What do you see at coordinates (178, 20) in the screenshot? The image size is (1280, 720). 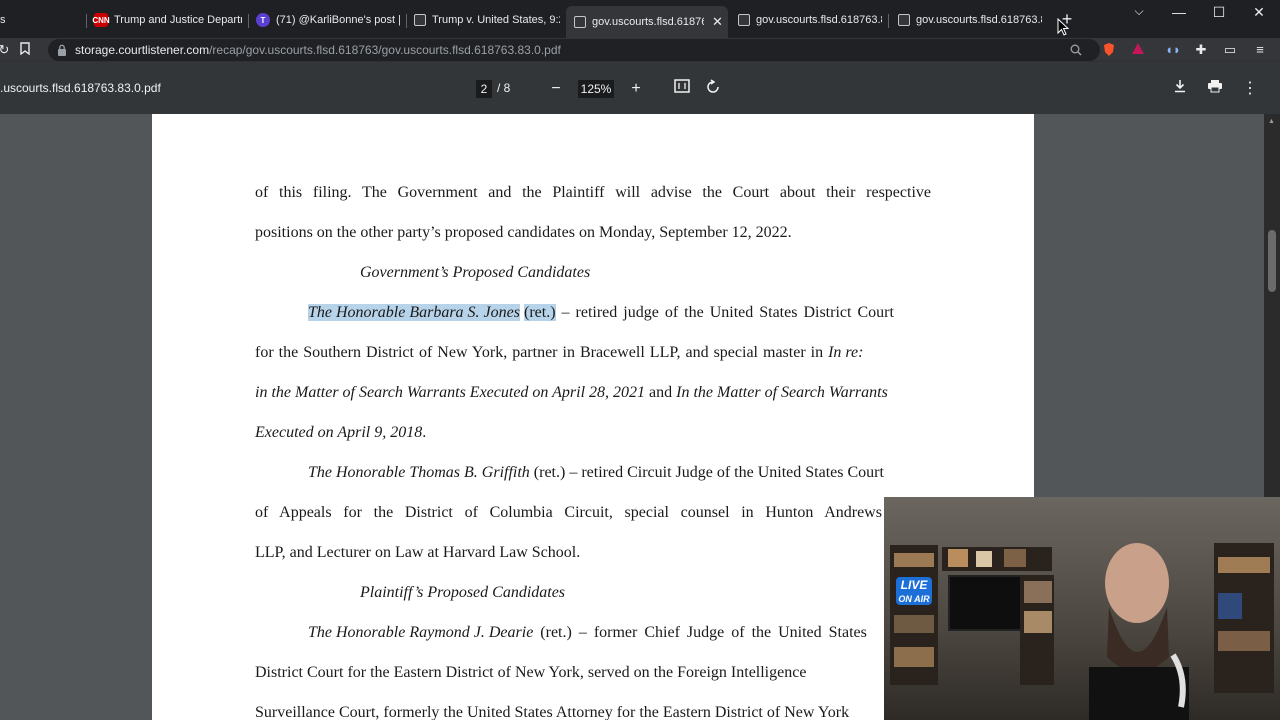 I see `tab-title: Trump and Justice Departm` at bounding box center [178, 20].